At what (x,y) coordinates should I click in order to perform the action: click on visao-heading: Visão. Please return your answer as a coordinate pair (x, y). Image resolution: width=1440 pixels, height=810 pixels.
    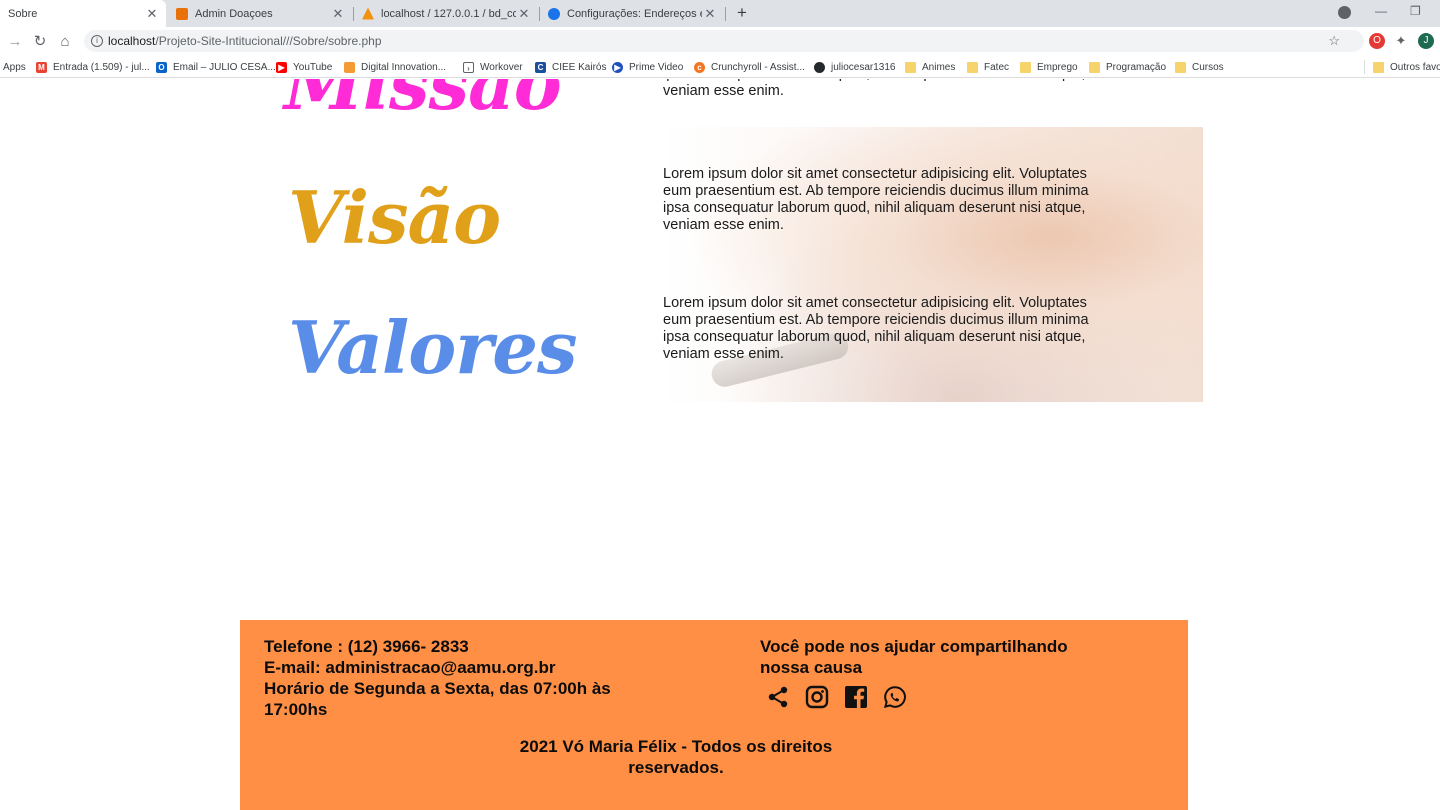
    Looking at the image, I should click on (394, 217).